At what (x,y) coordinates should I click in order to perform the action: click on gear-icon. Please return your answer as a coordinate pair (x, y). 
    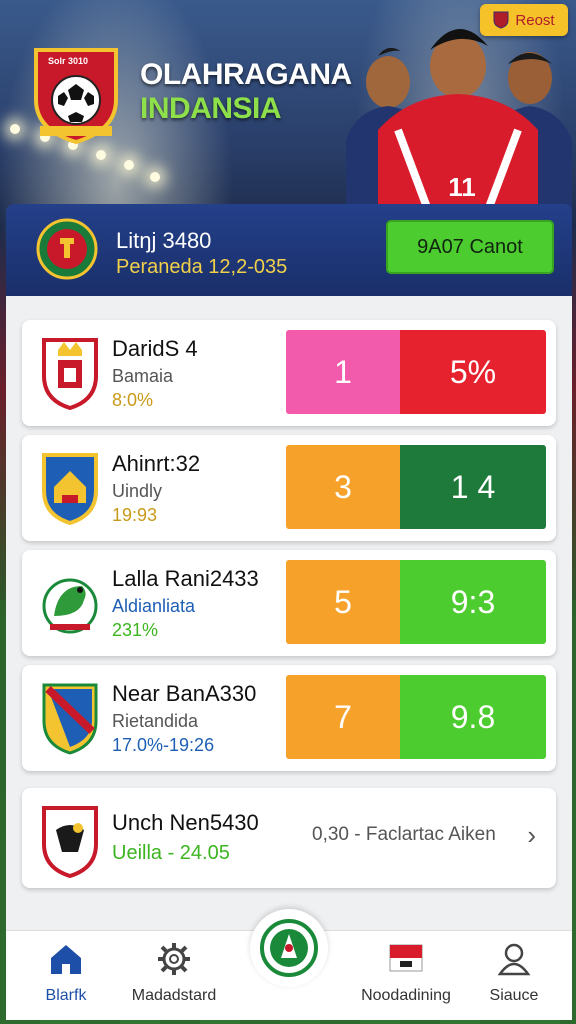
    Looking at the image, I should click on (174, 959).